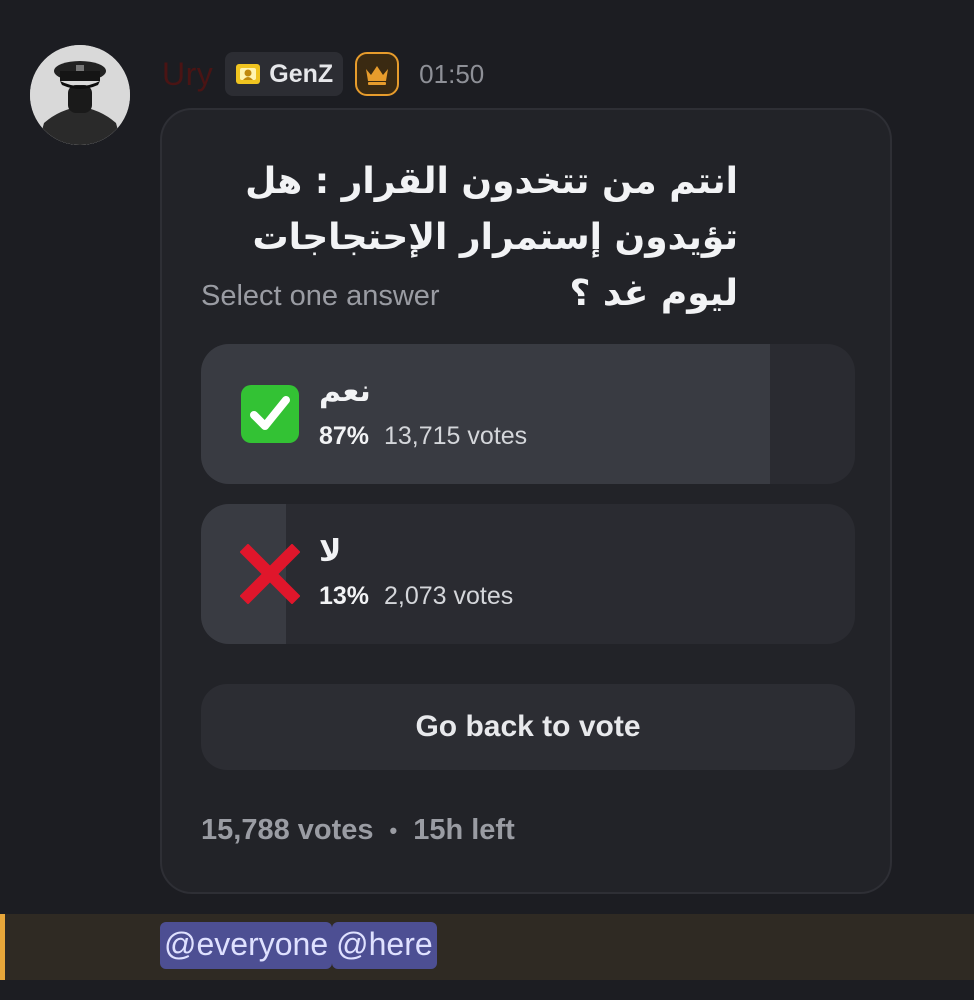 This screenshot has width=974, height=1000. I want to click on username: Ury, so click(187, 74).